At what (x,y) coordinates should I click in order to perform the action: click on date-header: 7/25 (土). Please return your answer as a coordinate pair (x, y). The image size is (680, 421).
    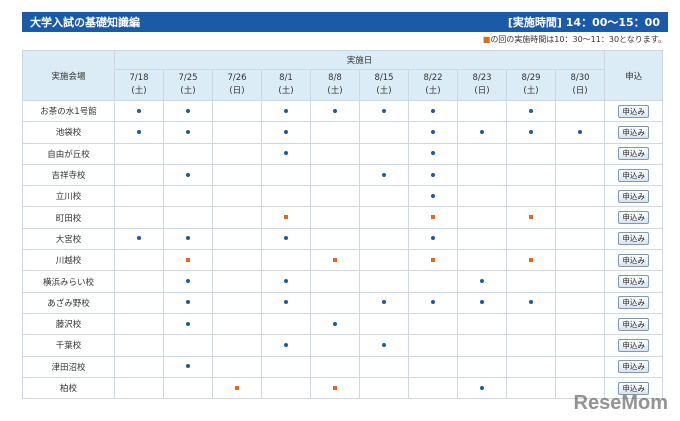
    Looking at the image, I should click on (188, 85).